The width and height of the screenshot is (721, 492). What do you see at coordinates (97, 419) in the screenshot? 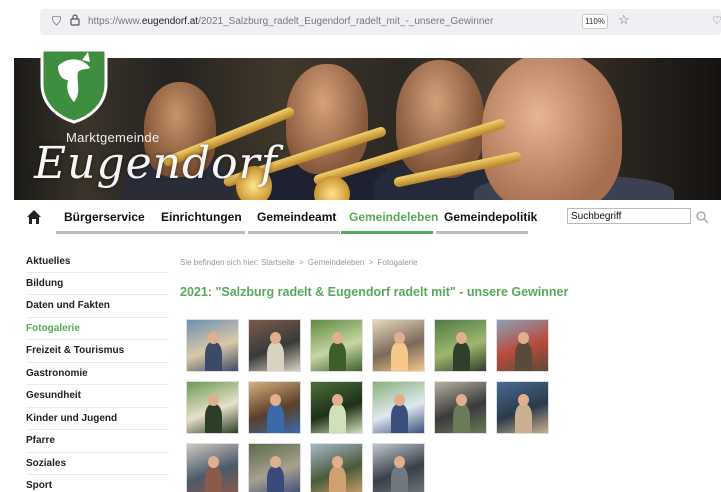
I see `sidebar-item-kinder-und-jugend: Kinder und Jugend` at bounding box center [97, 419].